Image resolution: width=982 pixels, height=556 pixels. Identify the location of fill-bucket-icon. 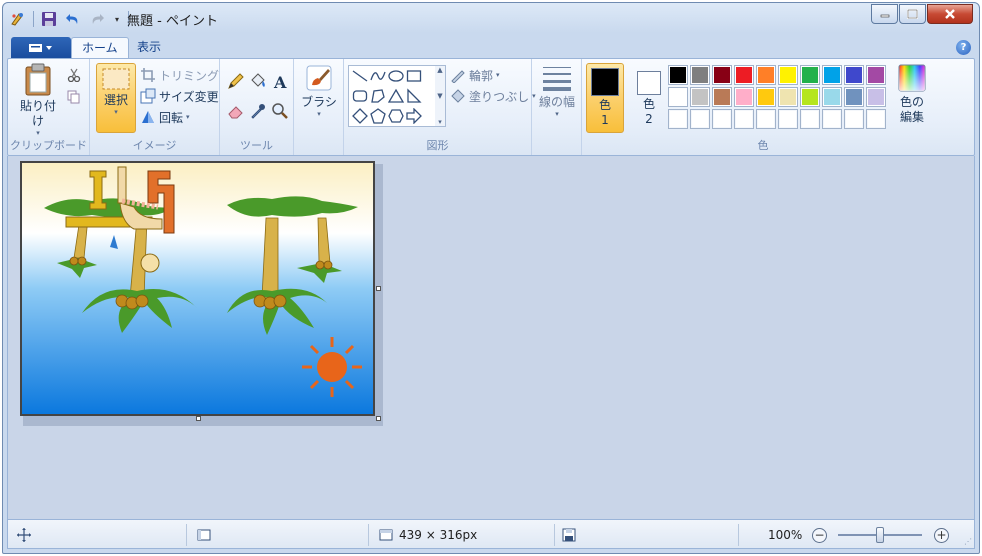
(258, 81).